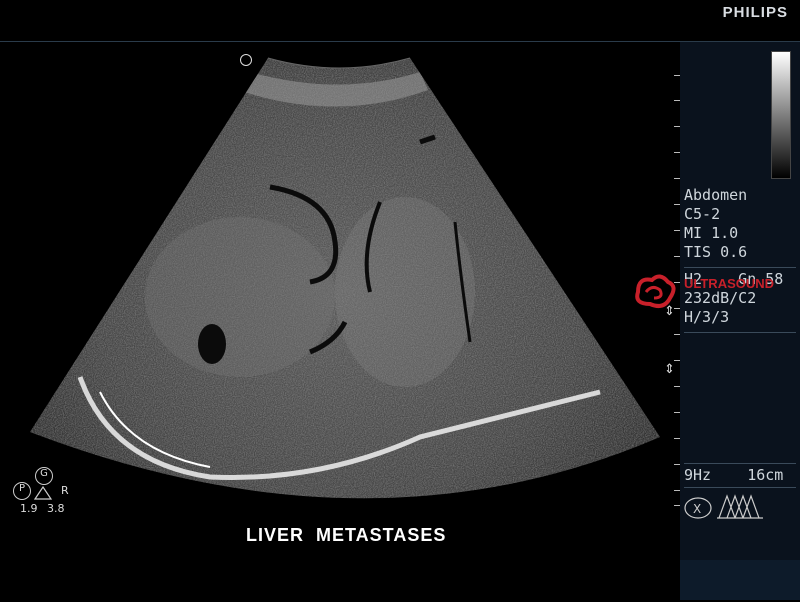  I want to click on ultrasound-logo-icon, so click(655, 291).